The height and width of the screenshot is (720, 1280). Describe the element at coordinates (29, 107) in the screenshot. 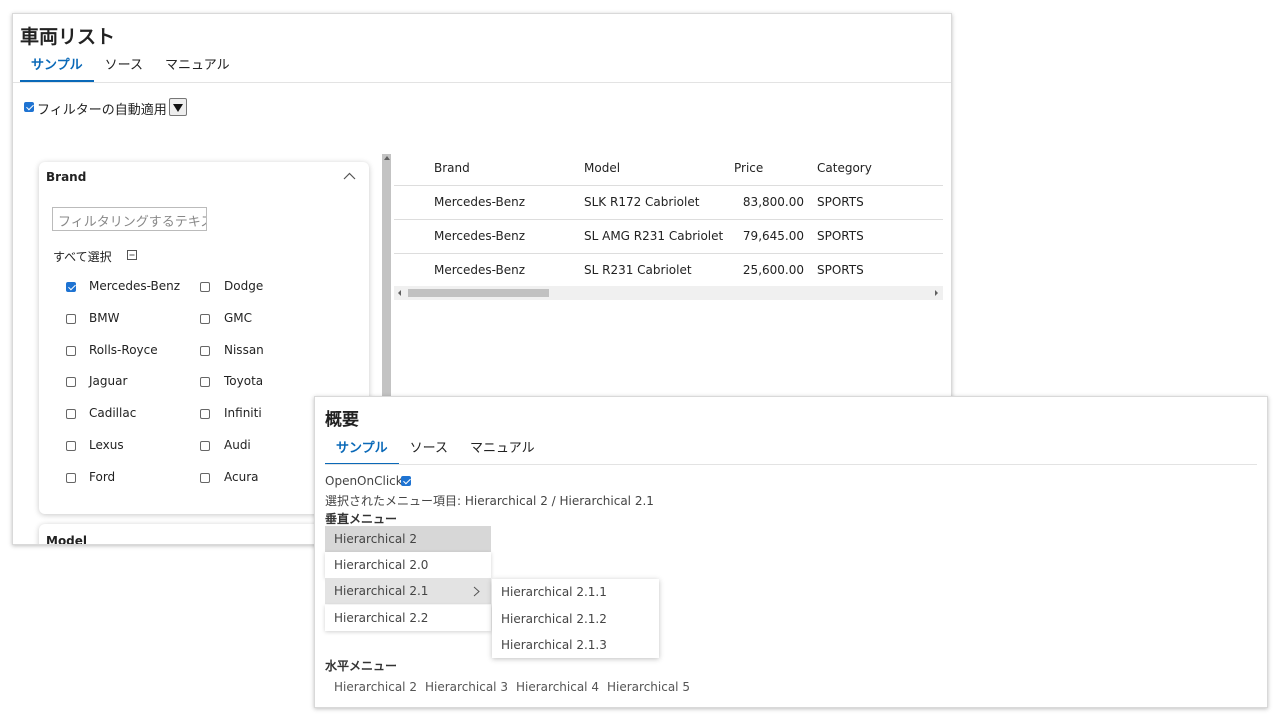

I see `auto-filter-checkbox` at that location.